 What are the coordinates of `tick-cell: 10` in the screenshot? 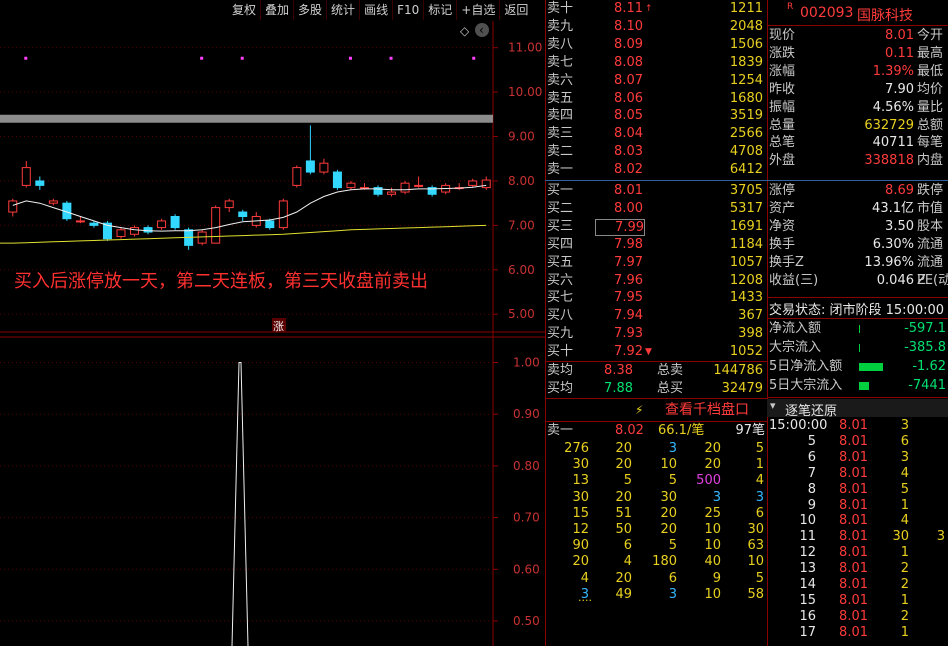 It's located at (807, 521).